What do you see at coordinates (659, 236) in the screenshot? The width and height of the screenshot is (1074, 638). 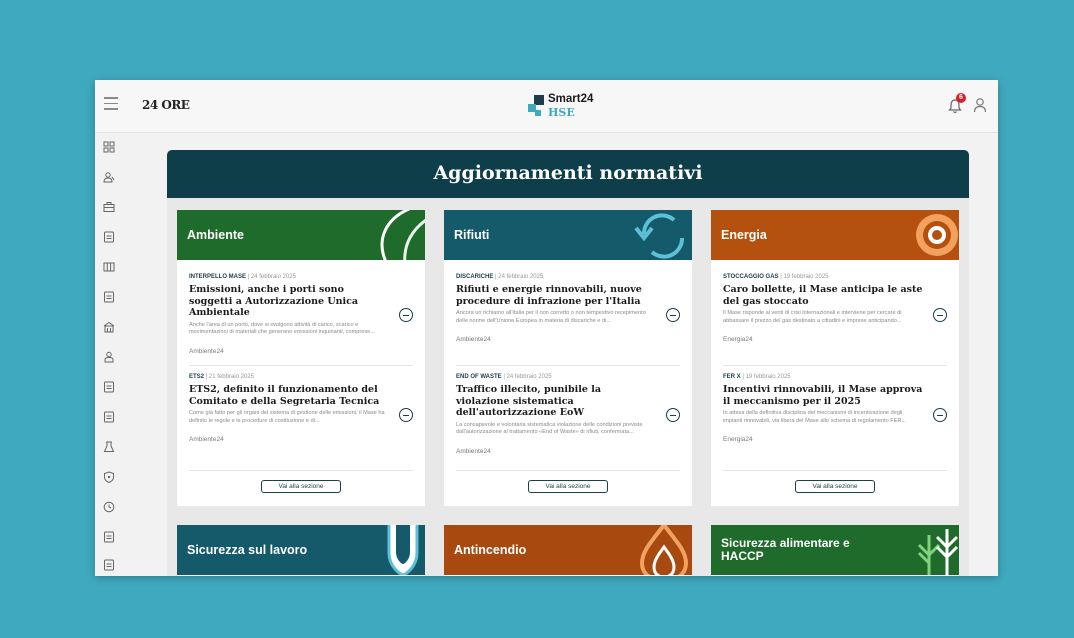 I see `recycle-icon` at bounding box center [659, 236].